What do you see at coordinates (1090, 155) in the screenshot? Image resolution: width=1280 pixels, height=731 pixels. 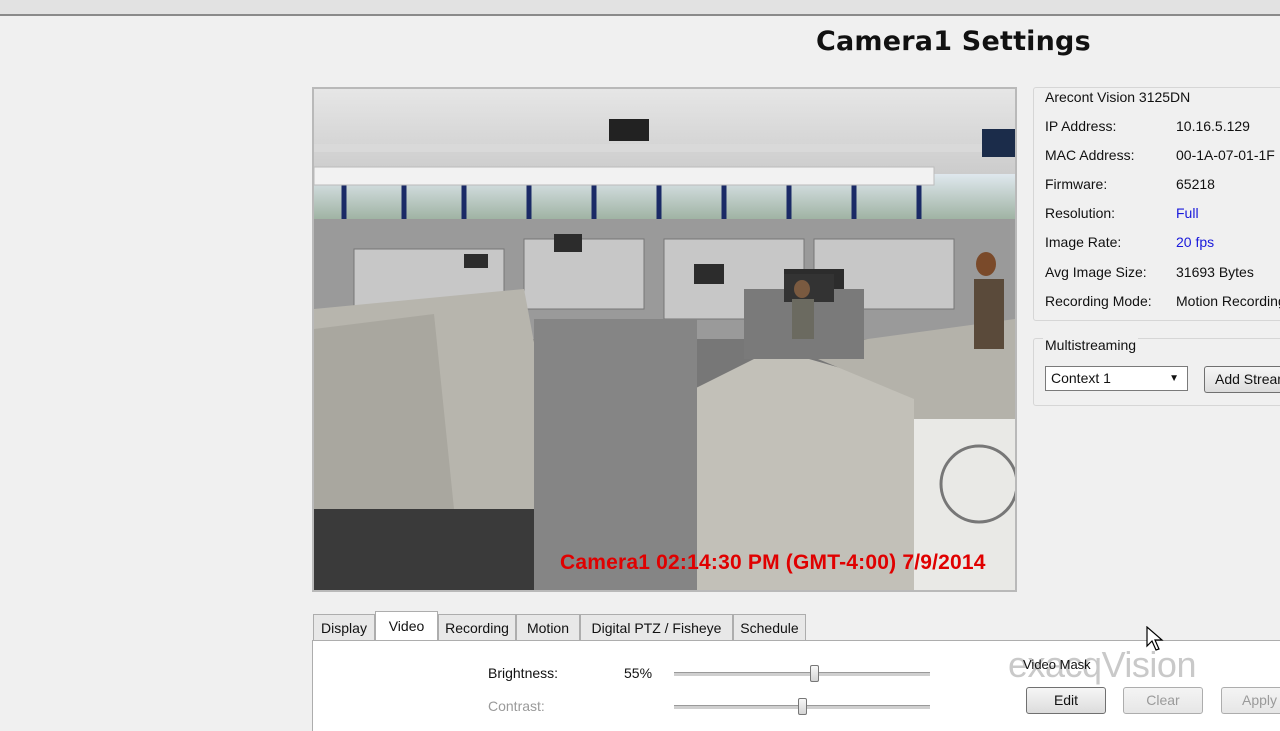 I see `mac-address-label: MAC Address:` at bounding box center [1090, 155].